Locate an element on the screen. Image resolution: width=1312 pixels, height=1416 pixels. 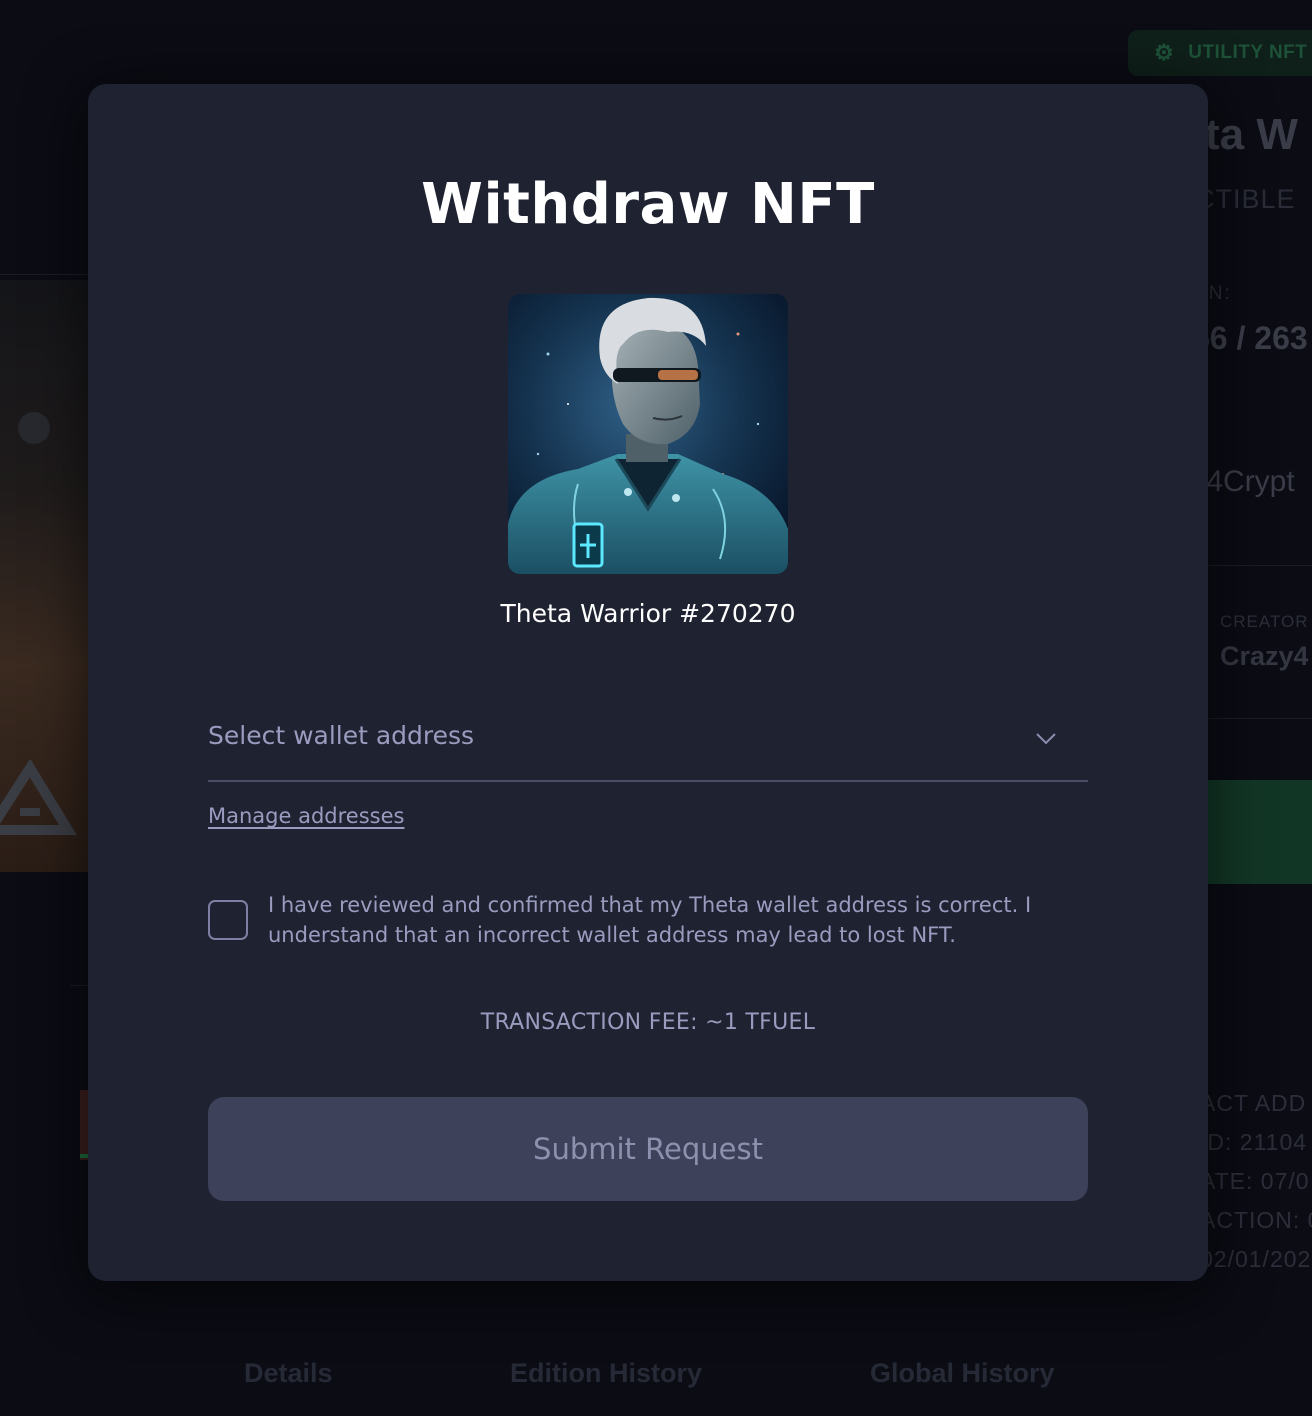
wallet-address-select: Select wallet address is located at coordinates (648, 739).